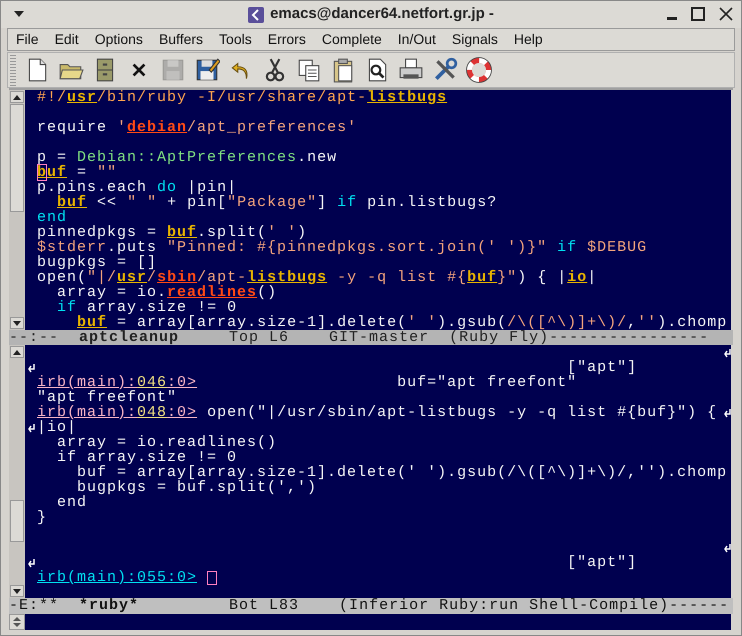 Image resolution: width=742 pixels, height=636 pixels. Describe the element at coordinates (256, 14) in the screenshot. I see `app-icon` at that location.